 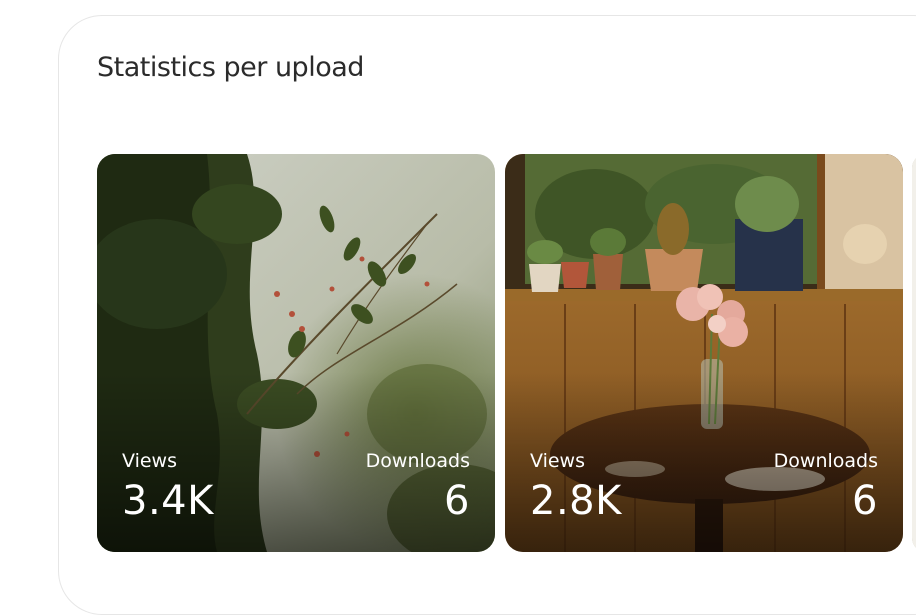 I want to click on panel-title: Statistics per upload, so click(x=230, y=67).